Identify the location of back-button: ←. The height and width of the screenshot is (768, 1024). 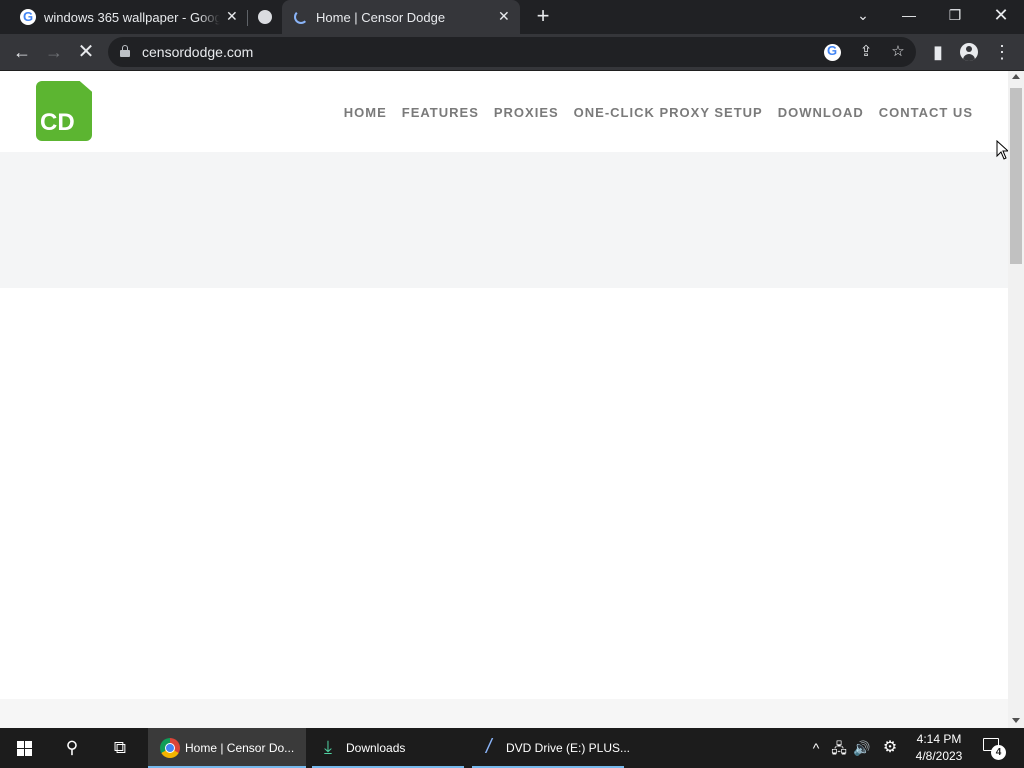
(22, 52).